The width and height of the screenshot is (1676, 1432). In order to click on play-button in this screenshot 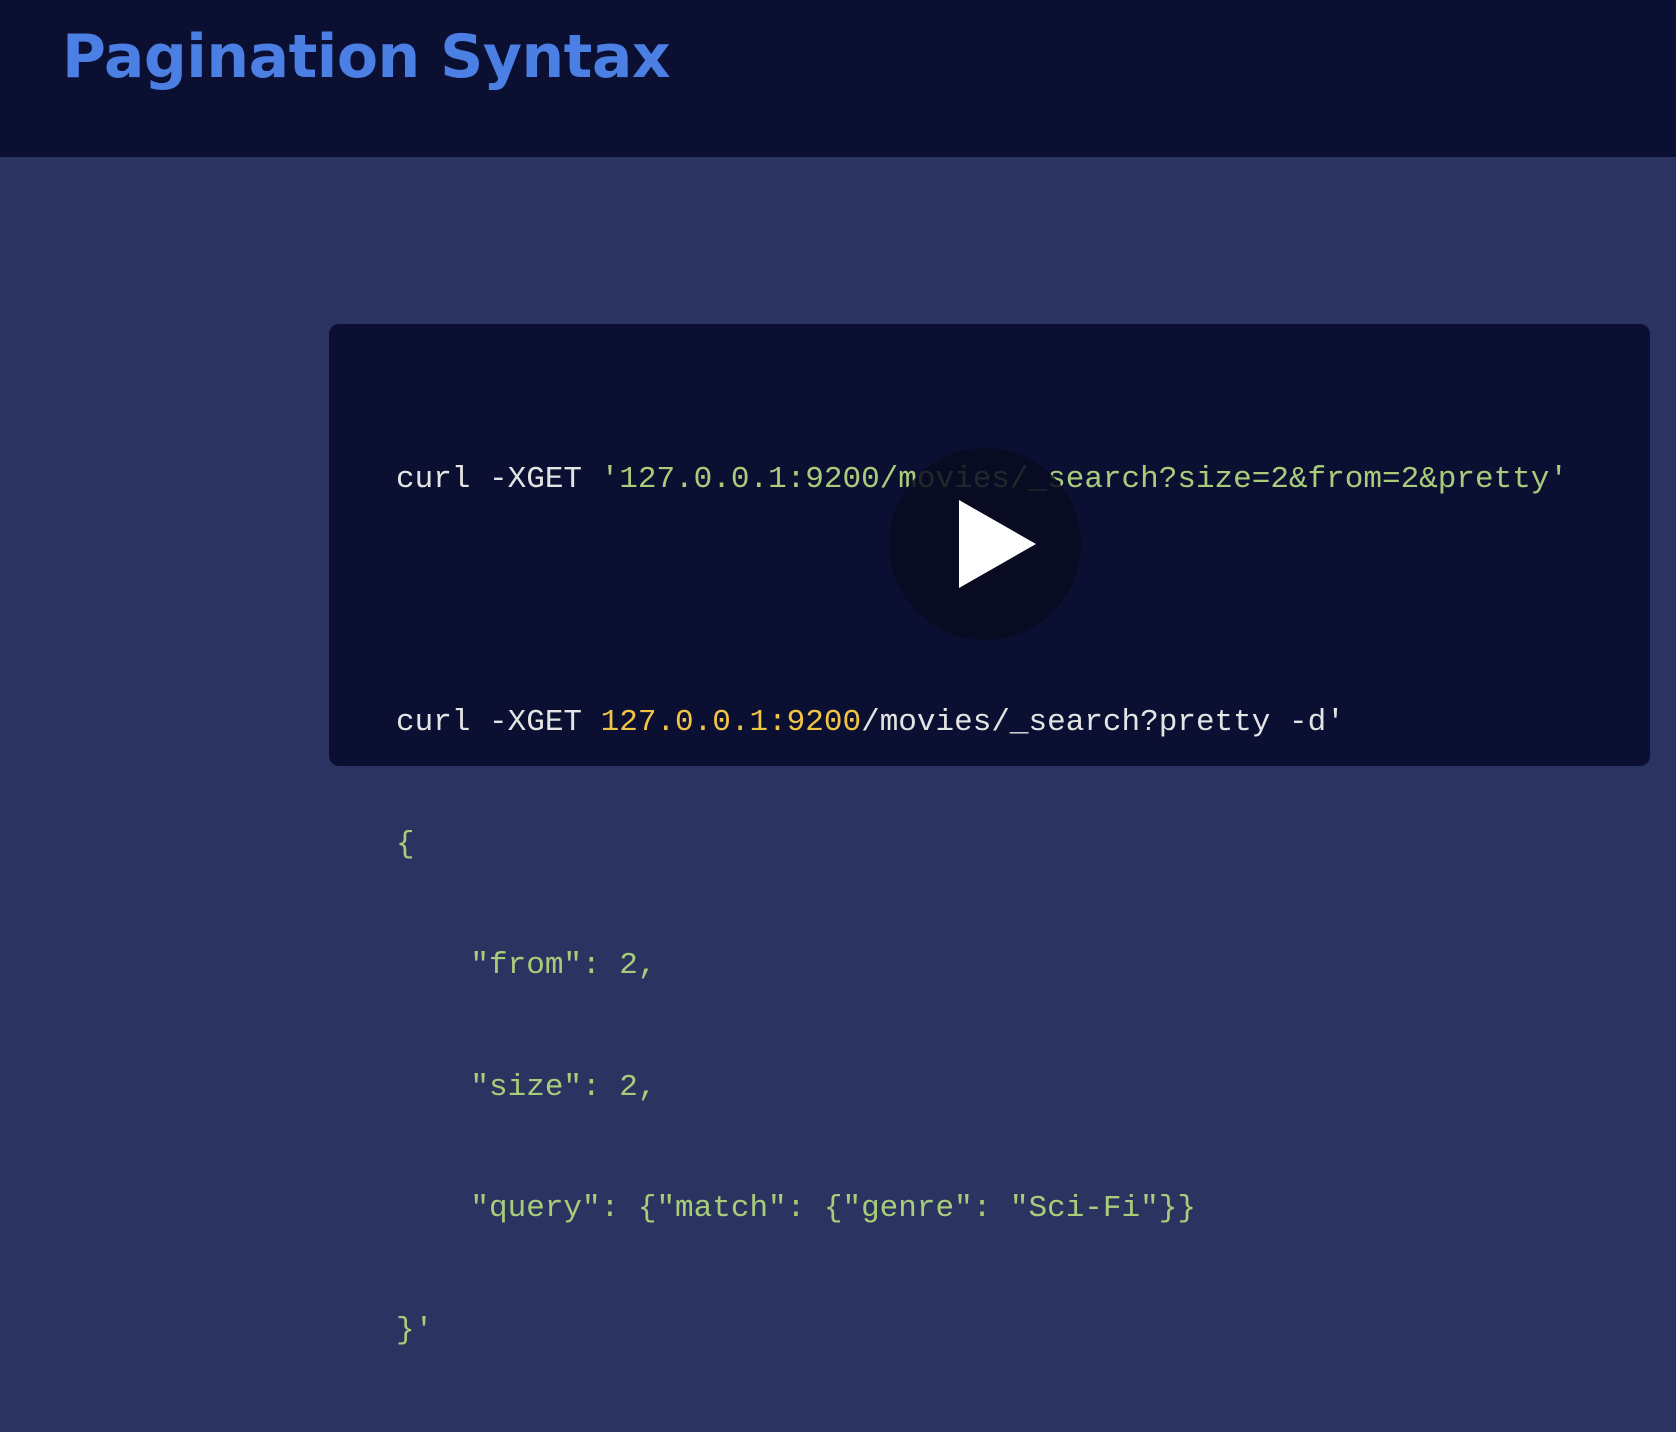, I will do `click(985, 544)`.